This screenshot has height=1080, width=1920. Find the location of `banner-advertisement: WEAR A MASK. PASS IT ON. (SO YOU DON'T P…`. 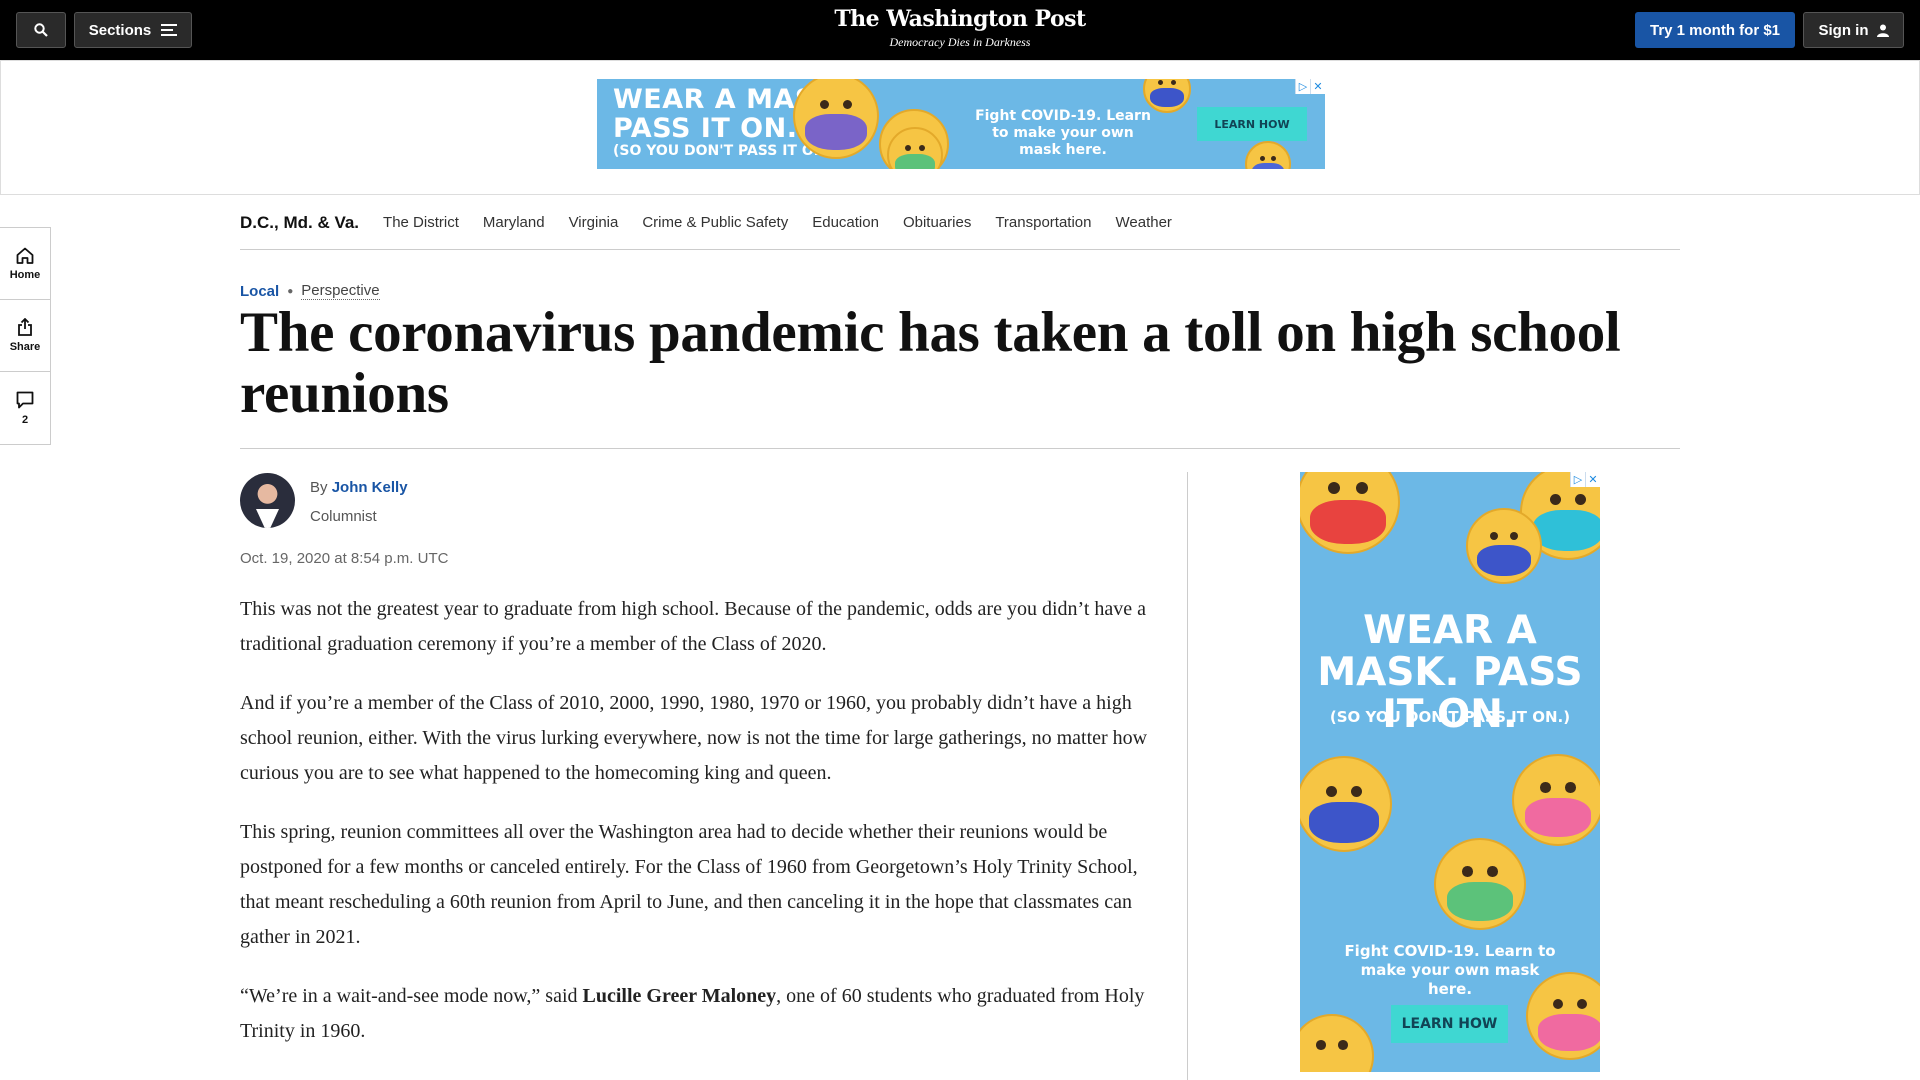

banner-advertisement: WEAR A MASK. PASS IT ON. (SO YOU DON'T P… is located at coordinates (961, 124).